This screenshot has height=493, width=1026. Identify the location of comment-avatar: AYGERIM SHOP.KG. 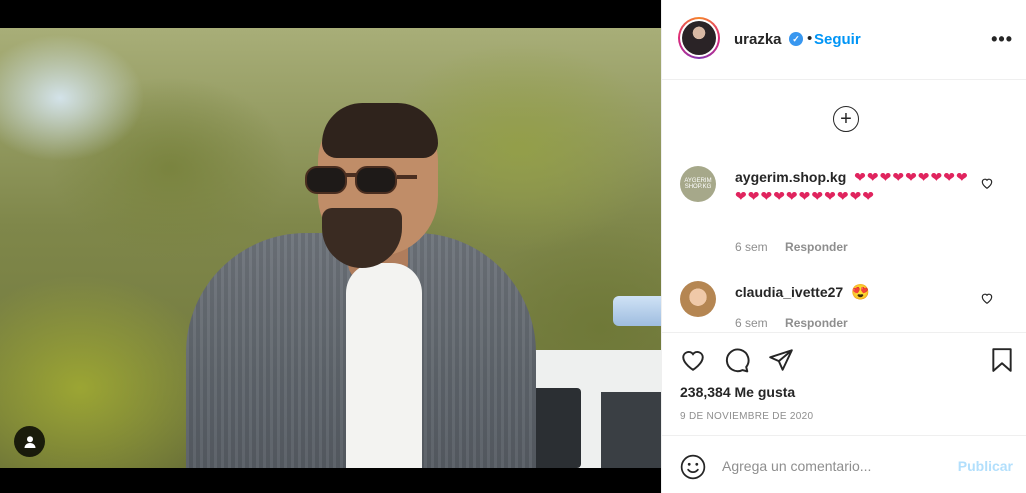
(698, 184).